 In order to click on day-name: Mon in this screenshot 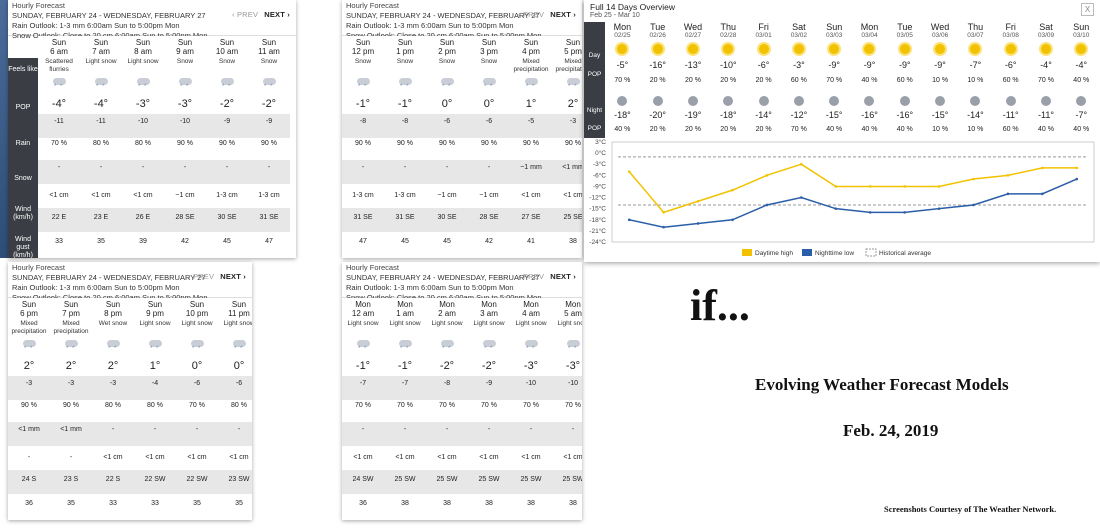, I will do `click(531, 304)`.